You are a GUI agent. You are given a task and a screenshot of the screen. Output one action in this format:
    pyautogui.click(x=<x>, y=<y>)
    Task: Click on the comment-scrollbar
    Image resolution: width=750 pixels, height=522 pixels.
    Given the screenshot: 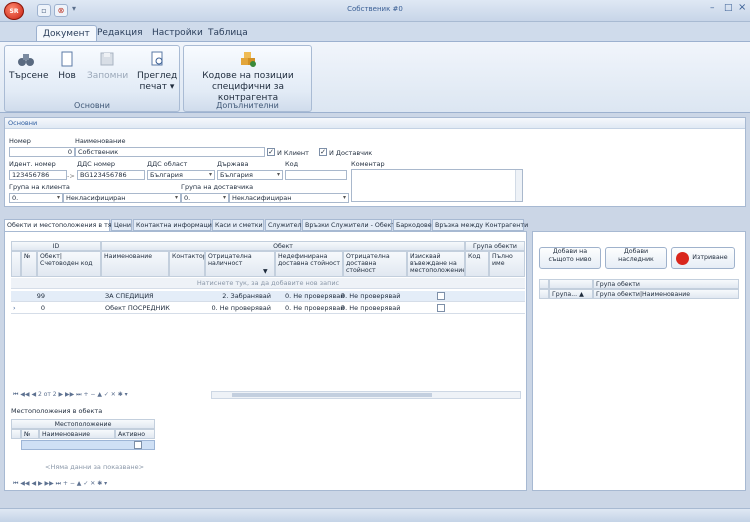 What is the action you would take?
    pyautogui.click(x=518, y=185)
    